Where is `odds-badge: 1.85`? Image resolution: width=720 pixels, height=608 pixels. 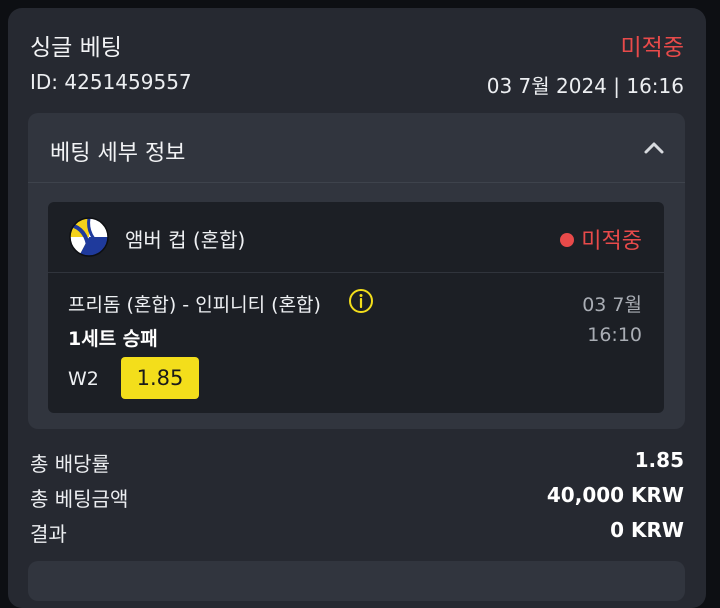 odds-badge: 1.85 is located at coordinates (160, 378).